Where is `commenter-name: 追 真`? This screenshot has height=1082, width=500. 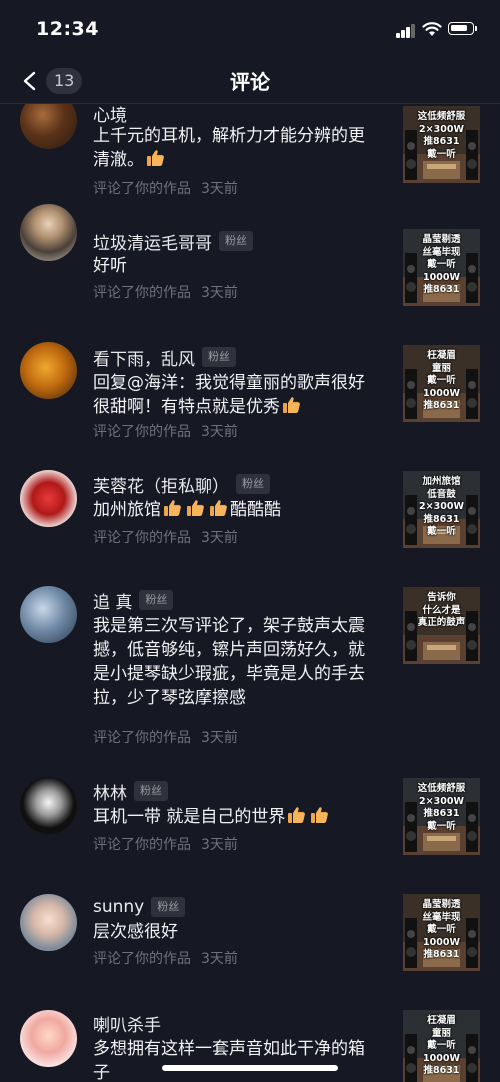 commenter-name: 追 真 is located at coordinates (112, 600).